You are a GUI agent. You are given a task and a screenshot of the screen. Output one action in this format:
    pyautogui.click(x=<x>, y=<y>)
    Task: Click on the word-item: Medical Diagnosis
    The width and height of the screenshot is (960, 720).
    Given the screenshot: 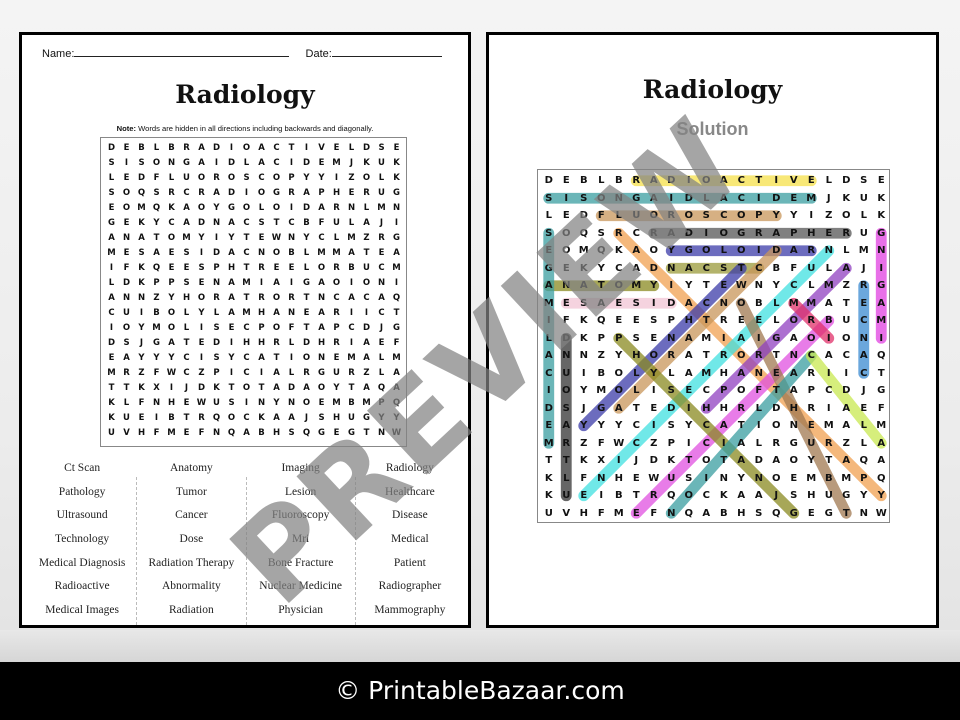 What is the action you would take?
    pyautogui.click(x=82, y=562)
    